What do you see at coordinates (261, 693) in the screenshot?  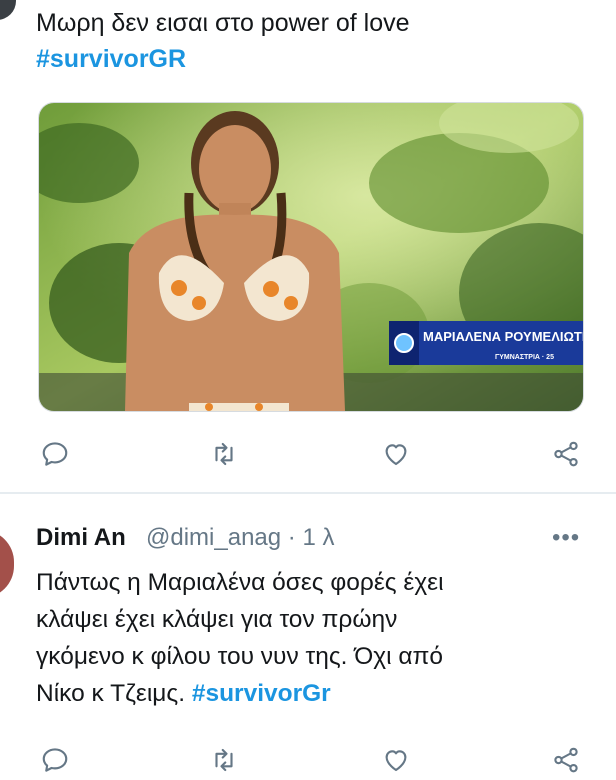 I see `hashtag-link: #survivorGr` at bounding box center [261, 693].